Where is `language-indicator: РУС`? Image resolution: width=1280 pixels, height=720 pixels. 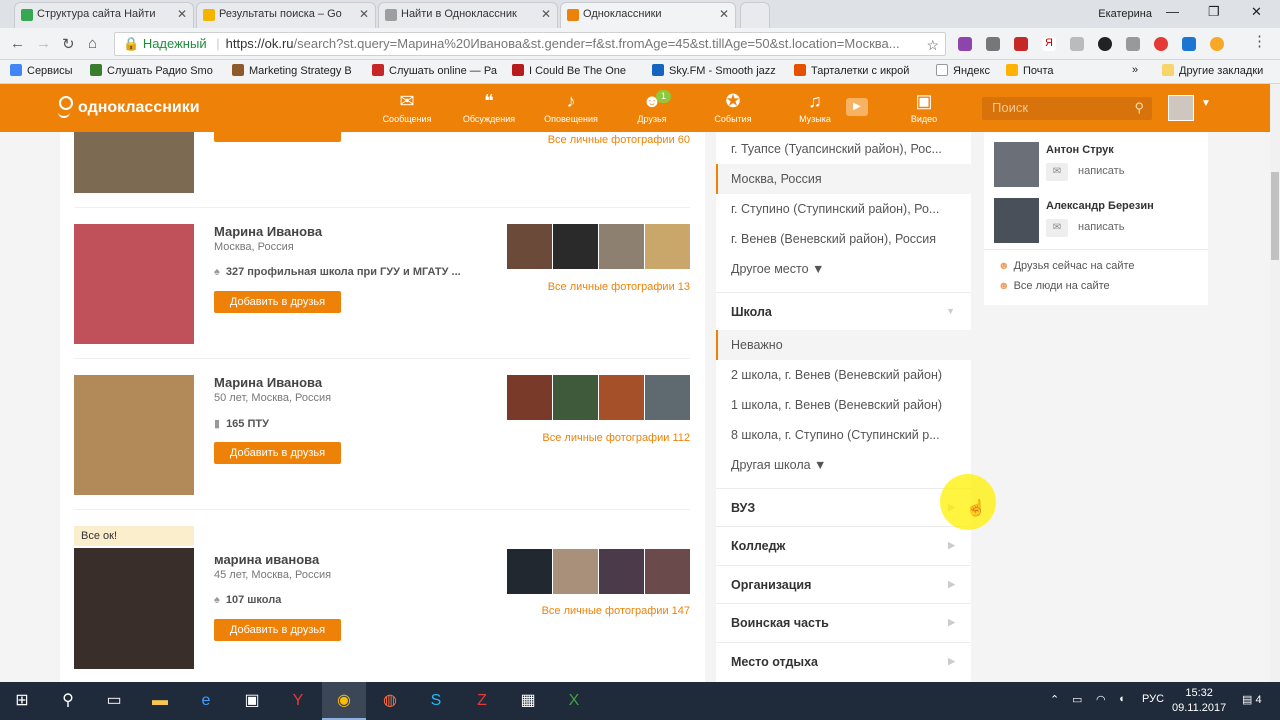
language-indicator: РУС is located at coordinates (1153, 699).